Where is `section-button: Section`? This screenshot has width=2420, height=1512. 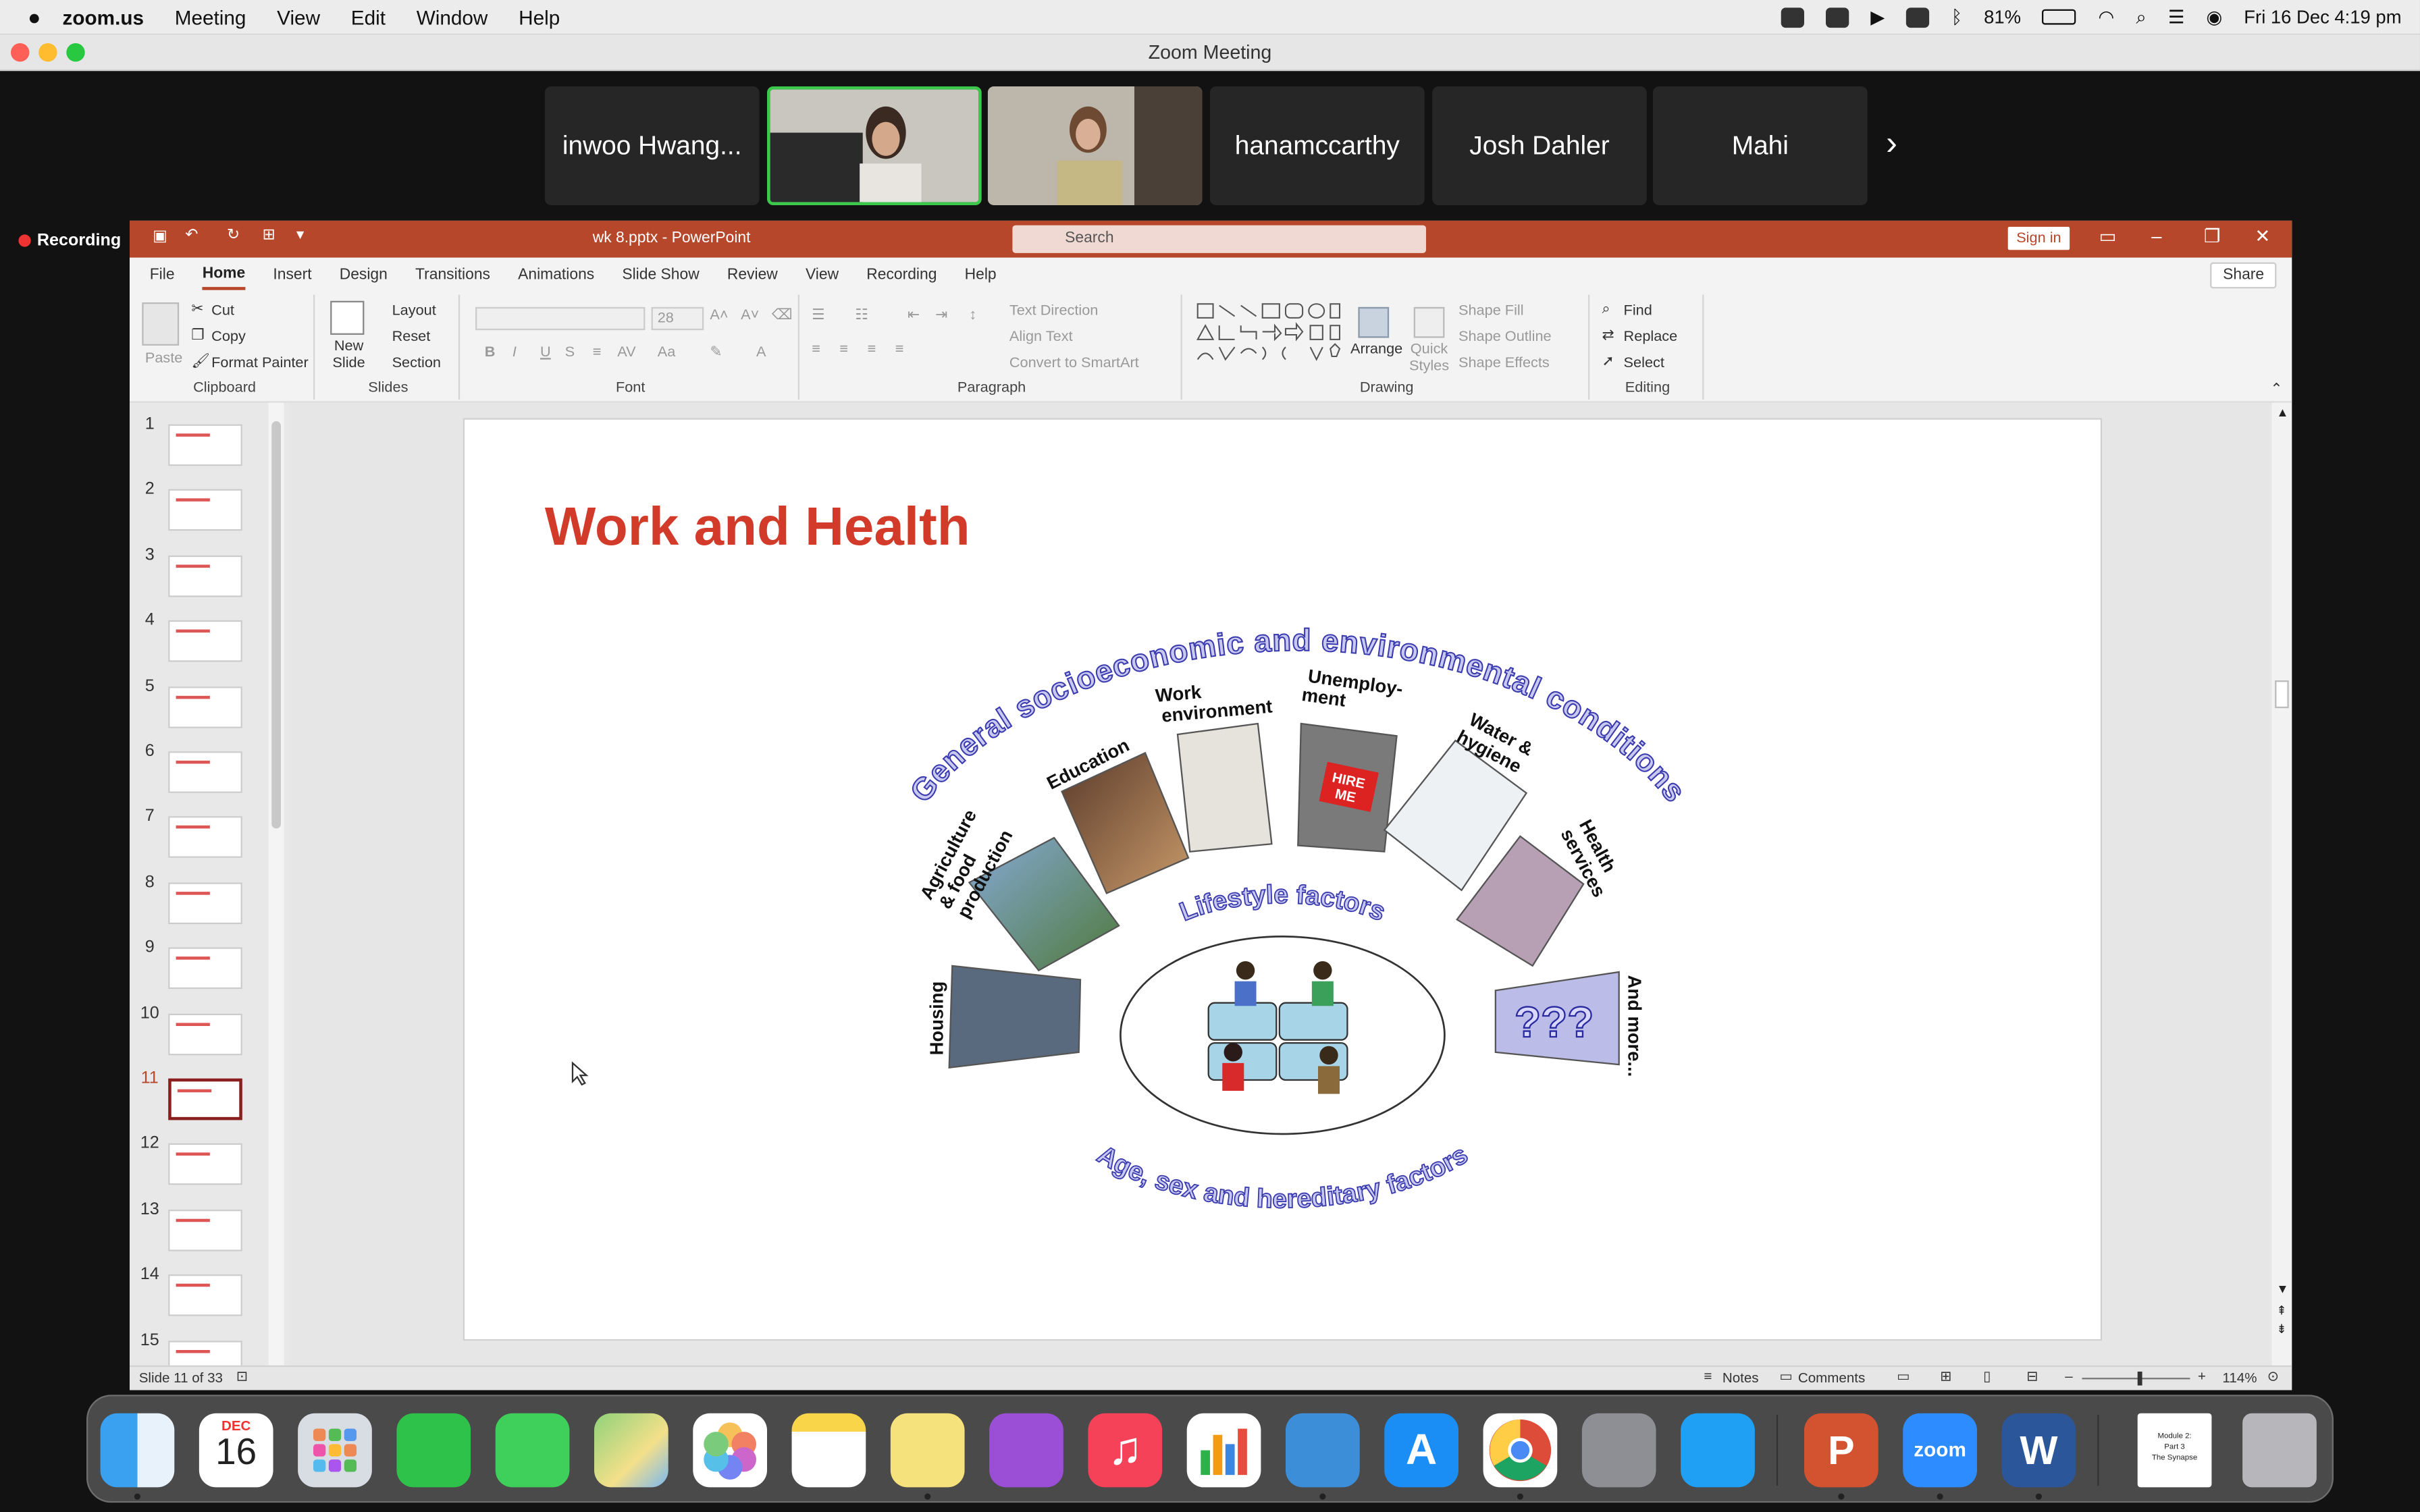 section-button: Section is located at coordinates (416, 363).